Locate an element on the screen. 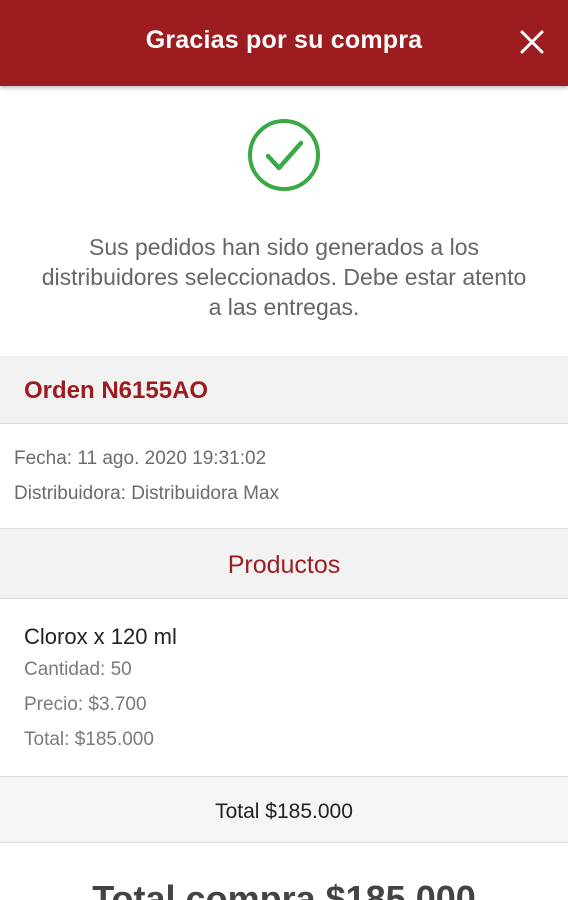  message-line: Sus pedidos han sido generados a los is located at coordinates (283, 247).